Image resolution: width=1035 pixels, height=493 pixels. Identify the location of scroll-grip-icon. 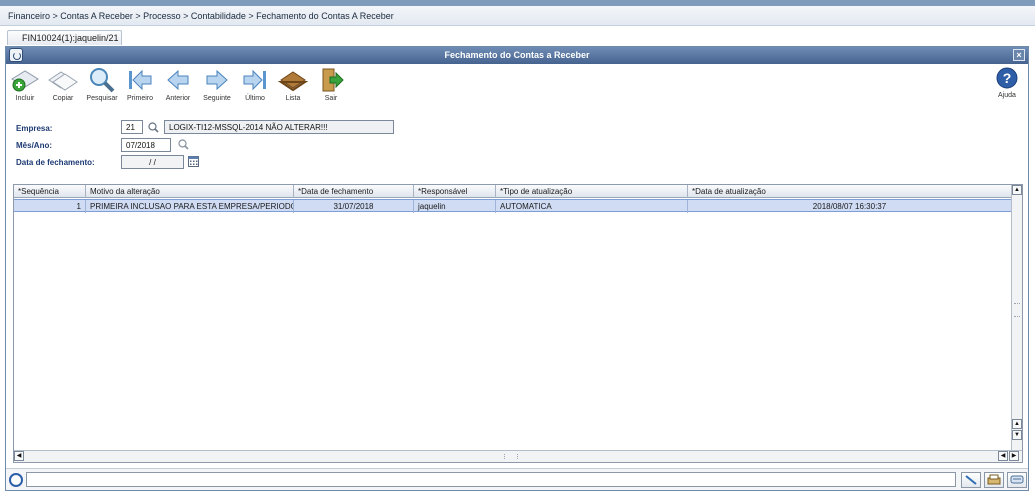
(1017, 310).